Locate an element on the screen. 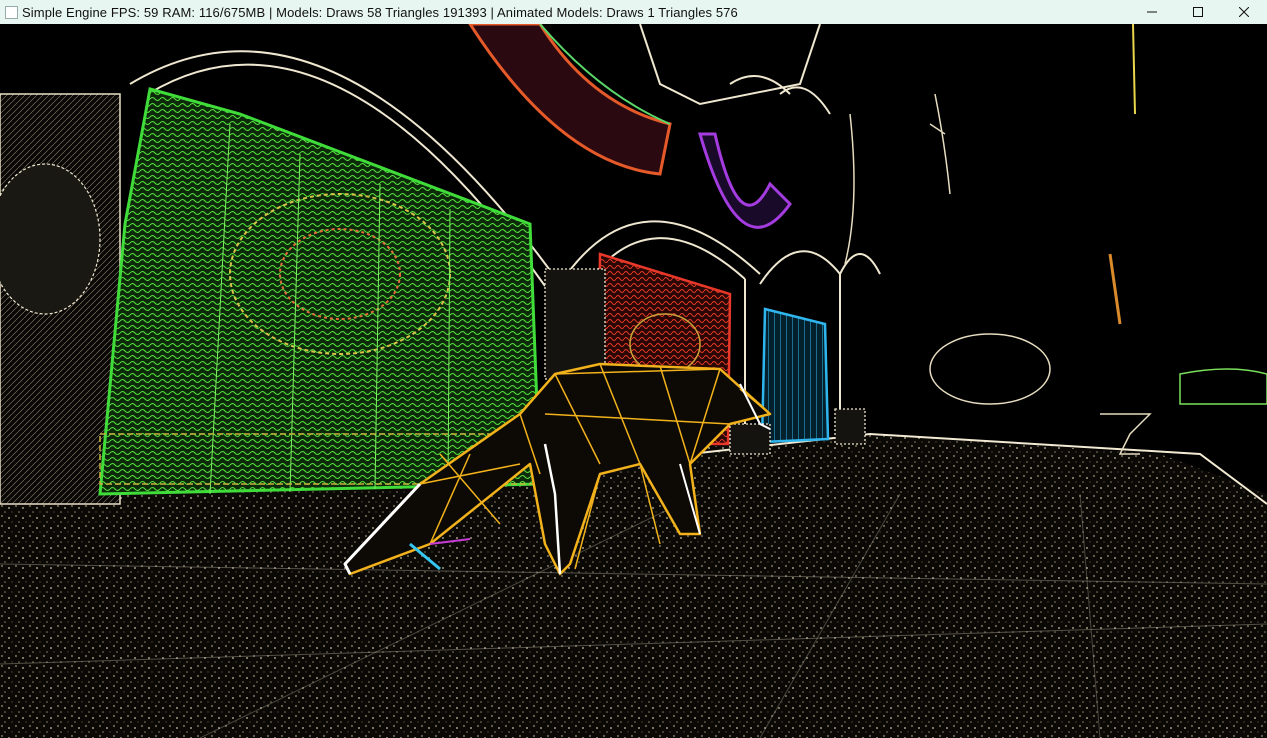  maximize-button is located at coordinates (1198, 12).